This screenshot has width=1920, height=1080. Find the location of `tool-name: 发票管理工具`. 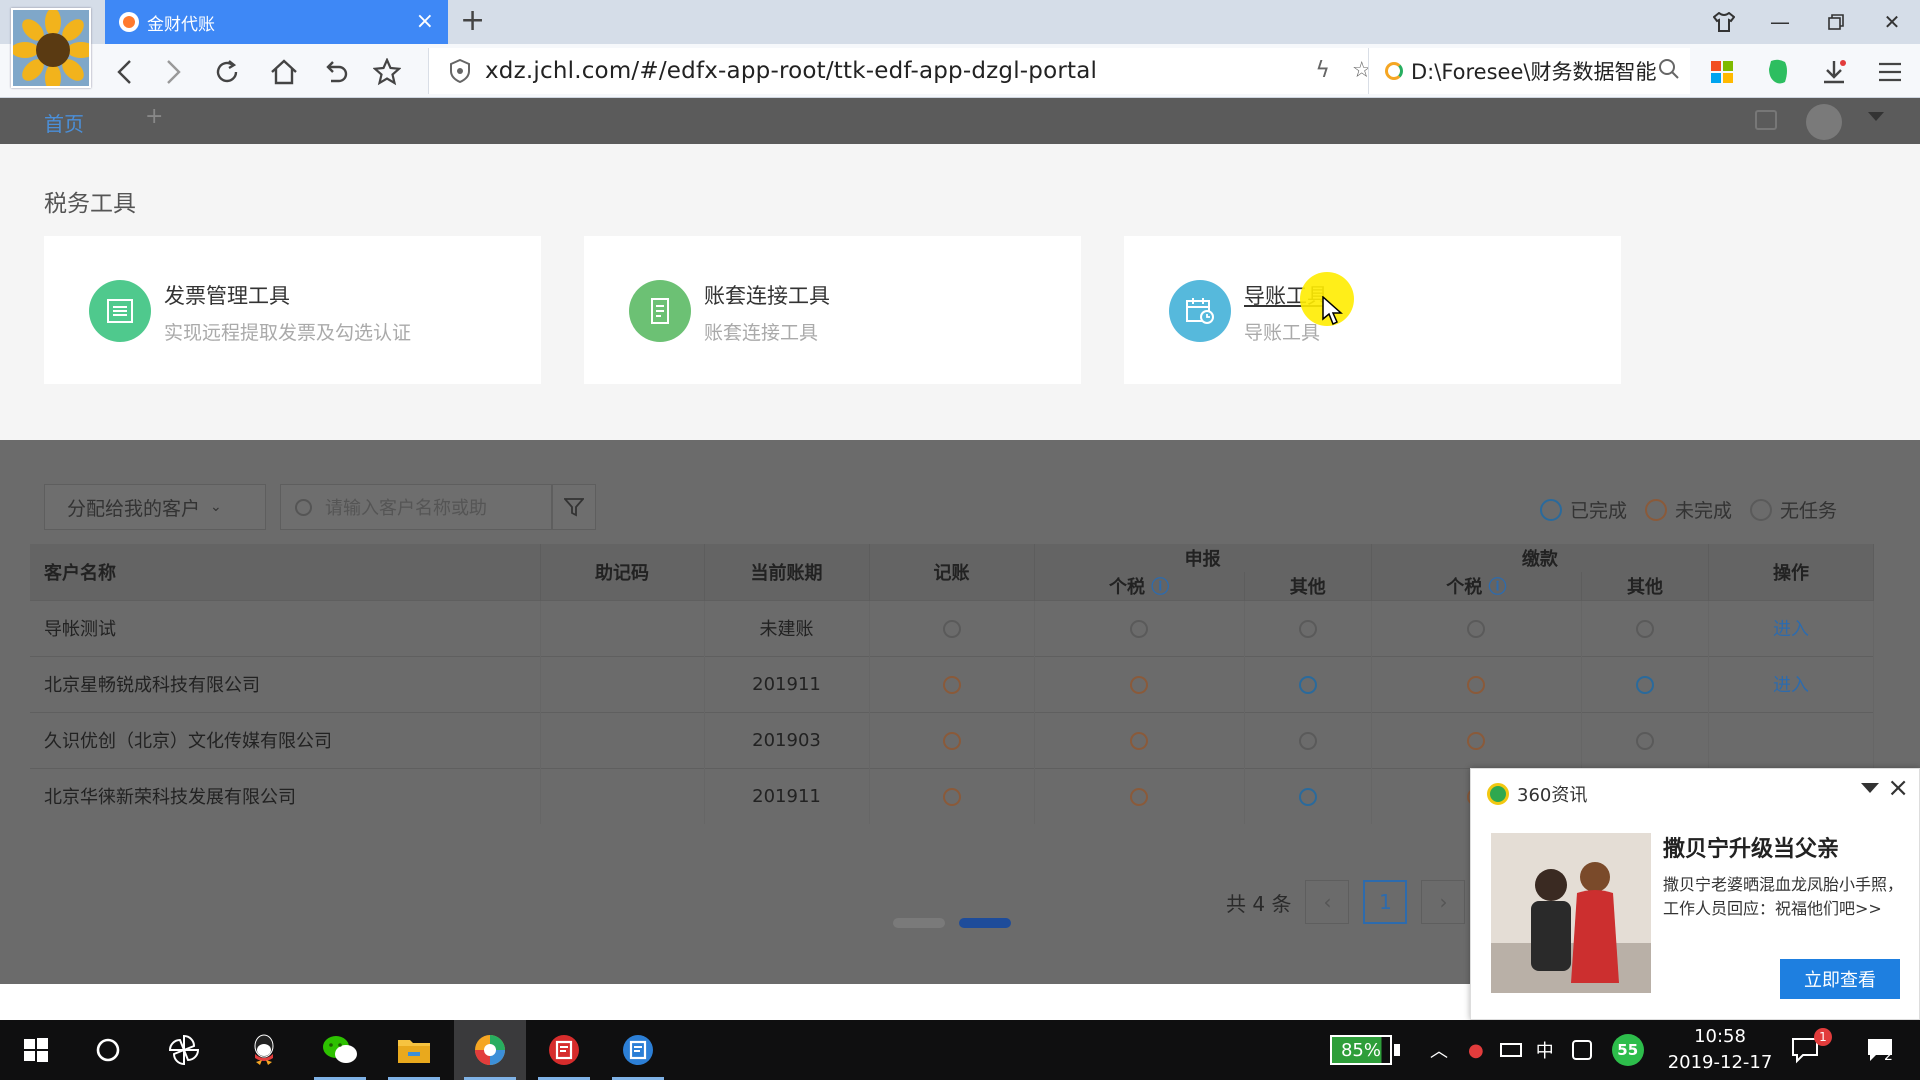

tool-name: 发票管理工具 is located at coordinates (227, 295).